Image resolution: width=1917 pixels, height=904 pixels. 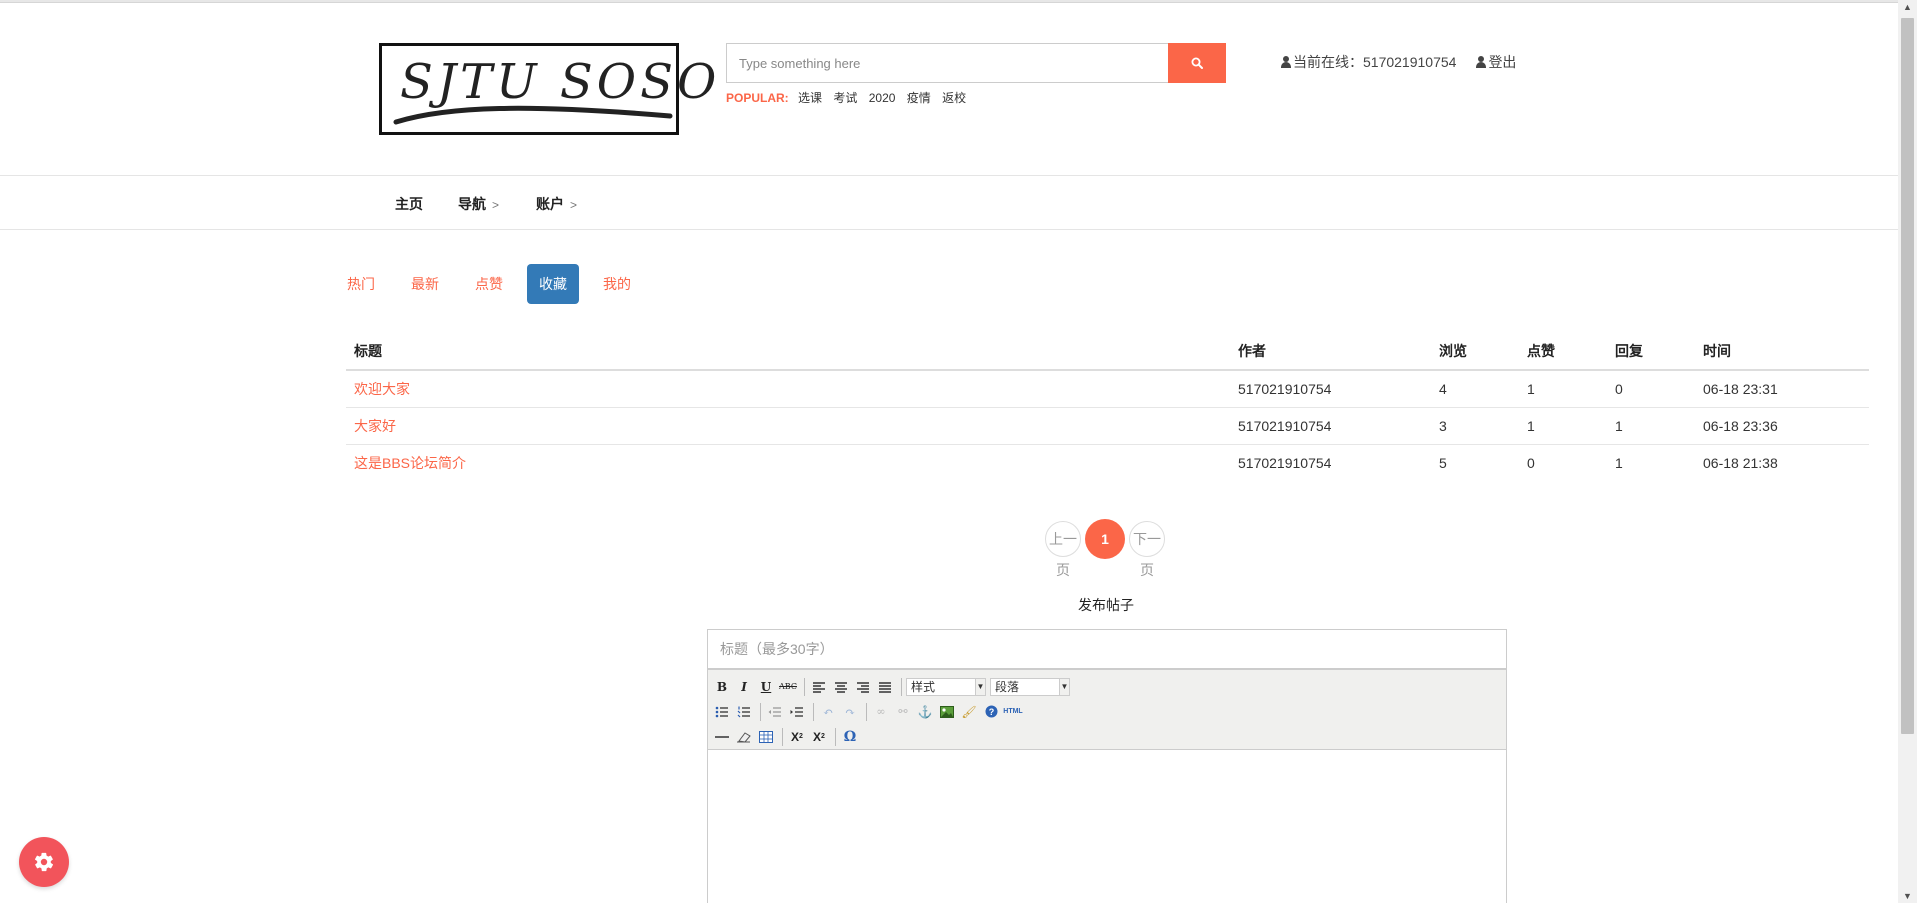 I want to click on strikethrough-icon: ABC, so click(x=788, y=687).